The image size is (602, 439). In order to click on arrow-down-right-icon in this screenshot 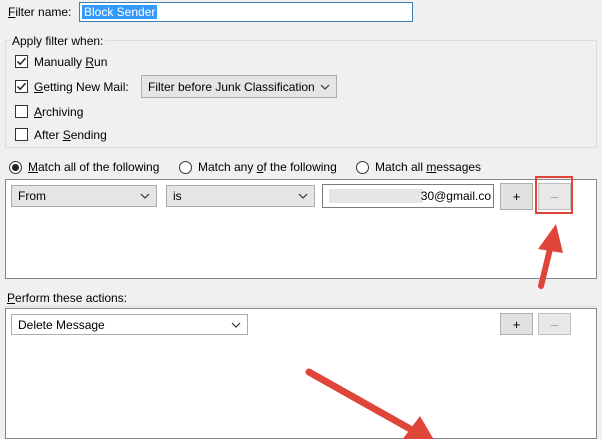, I will do `click(369, 403)`.